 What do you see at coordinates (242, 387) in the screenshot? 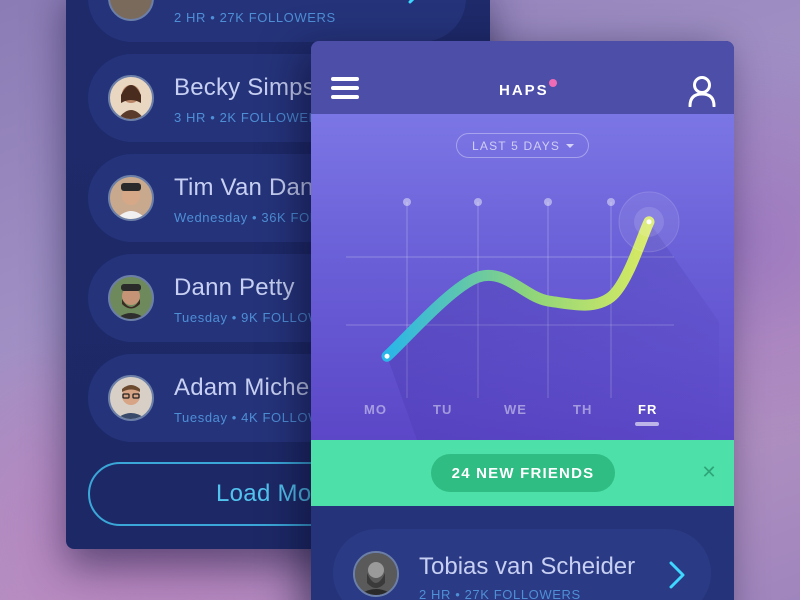
I see `user-name: Adam Miche` at bounding box center [242, 387].